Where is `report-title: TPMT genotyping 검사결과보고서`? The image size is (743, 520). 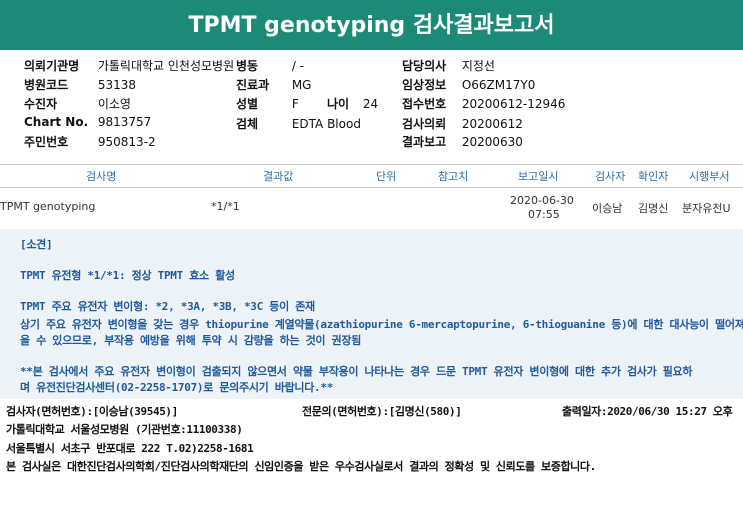 report-title: TPMT genotyping 검사결과보고서 is located at coordinates (371, 25).